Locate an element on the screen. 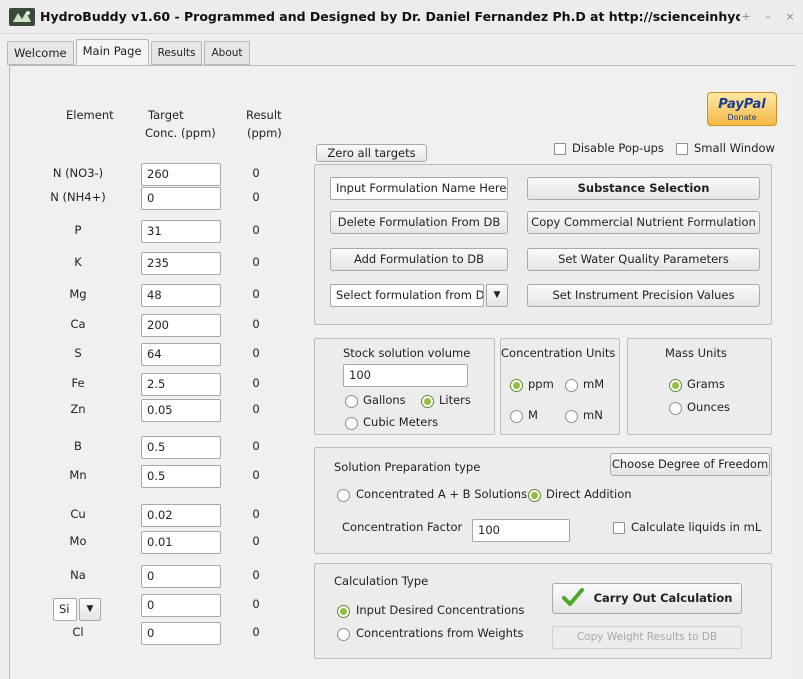  delete-formulation-button: Delete Formulation From DB is located at coordinates (419, 222).